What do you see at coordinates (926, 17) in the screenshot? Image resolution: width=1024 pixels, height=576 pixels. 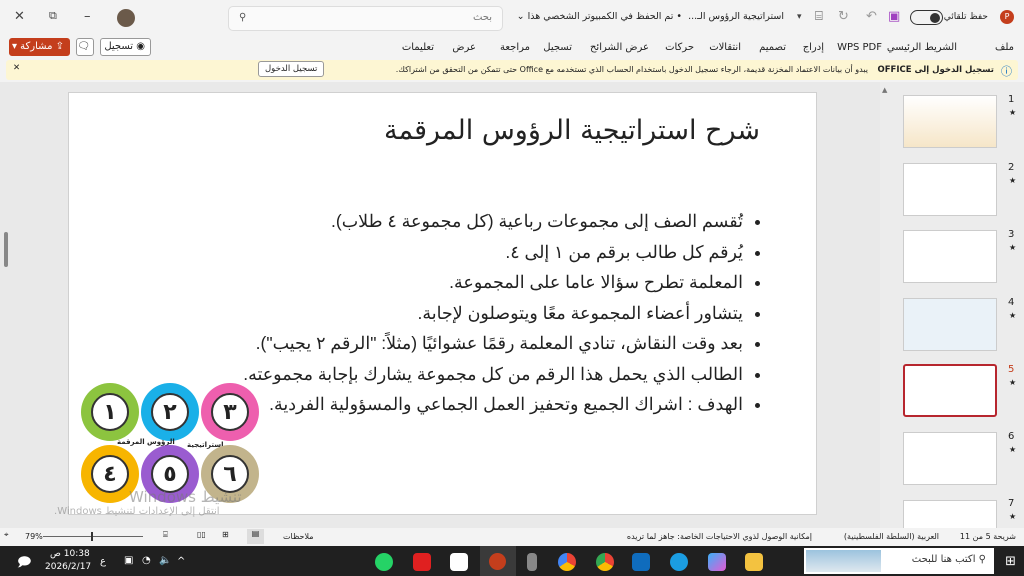 I see `autosave-toggle` at bounding box center [926, 17].